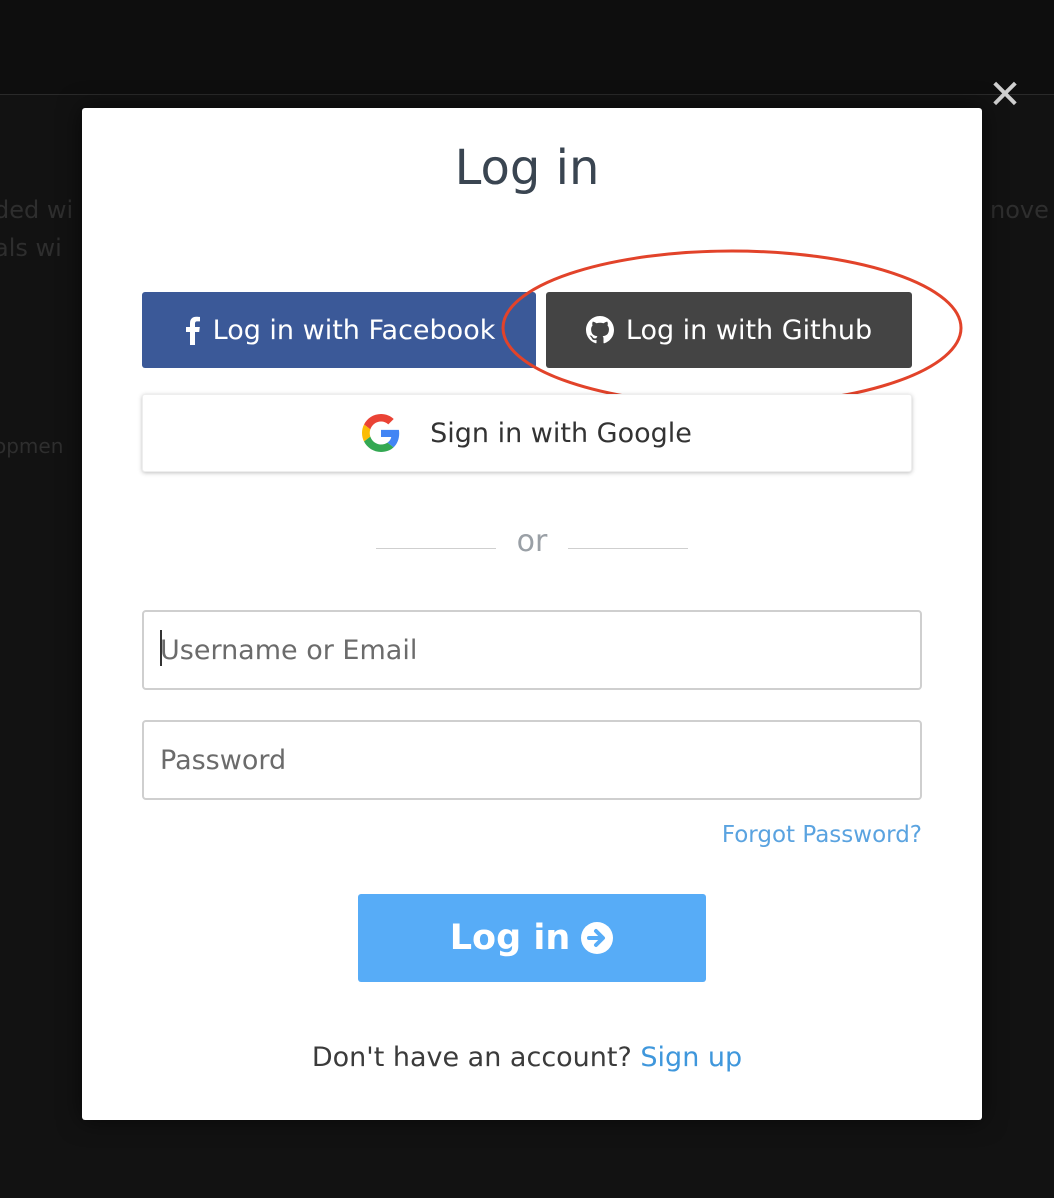 This screenshot has width=1054, height=1198. I want to click on background-text: opmen, so click(32, 446).